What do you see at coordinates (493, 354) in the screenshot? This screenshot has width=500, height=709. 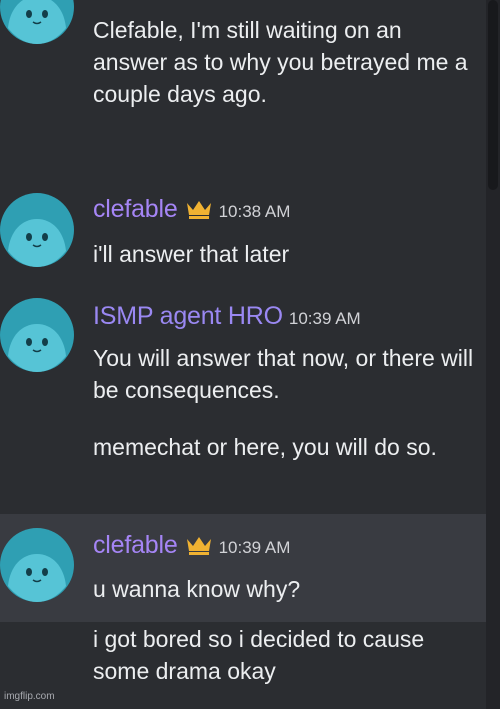 I see `scrollbar-track` at bounding box center [493, 354].